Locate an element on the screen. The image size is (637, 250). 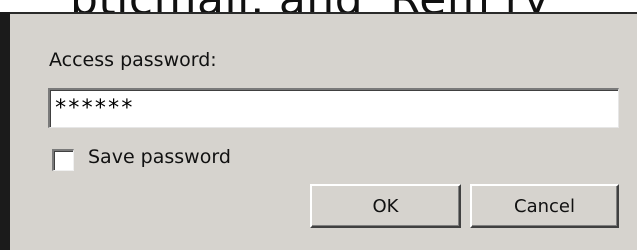
access-password-label: Access password: is located at coordinates (133, 60).